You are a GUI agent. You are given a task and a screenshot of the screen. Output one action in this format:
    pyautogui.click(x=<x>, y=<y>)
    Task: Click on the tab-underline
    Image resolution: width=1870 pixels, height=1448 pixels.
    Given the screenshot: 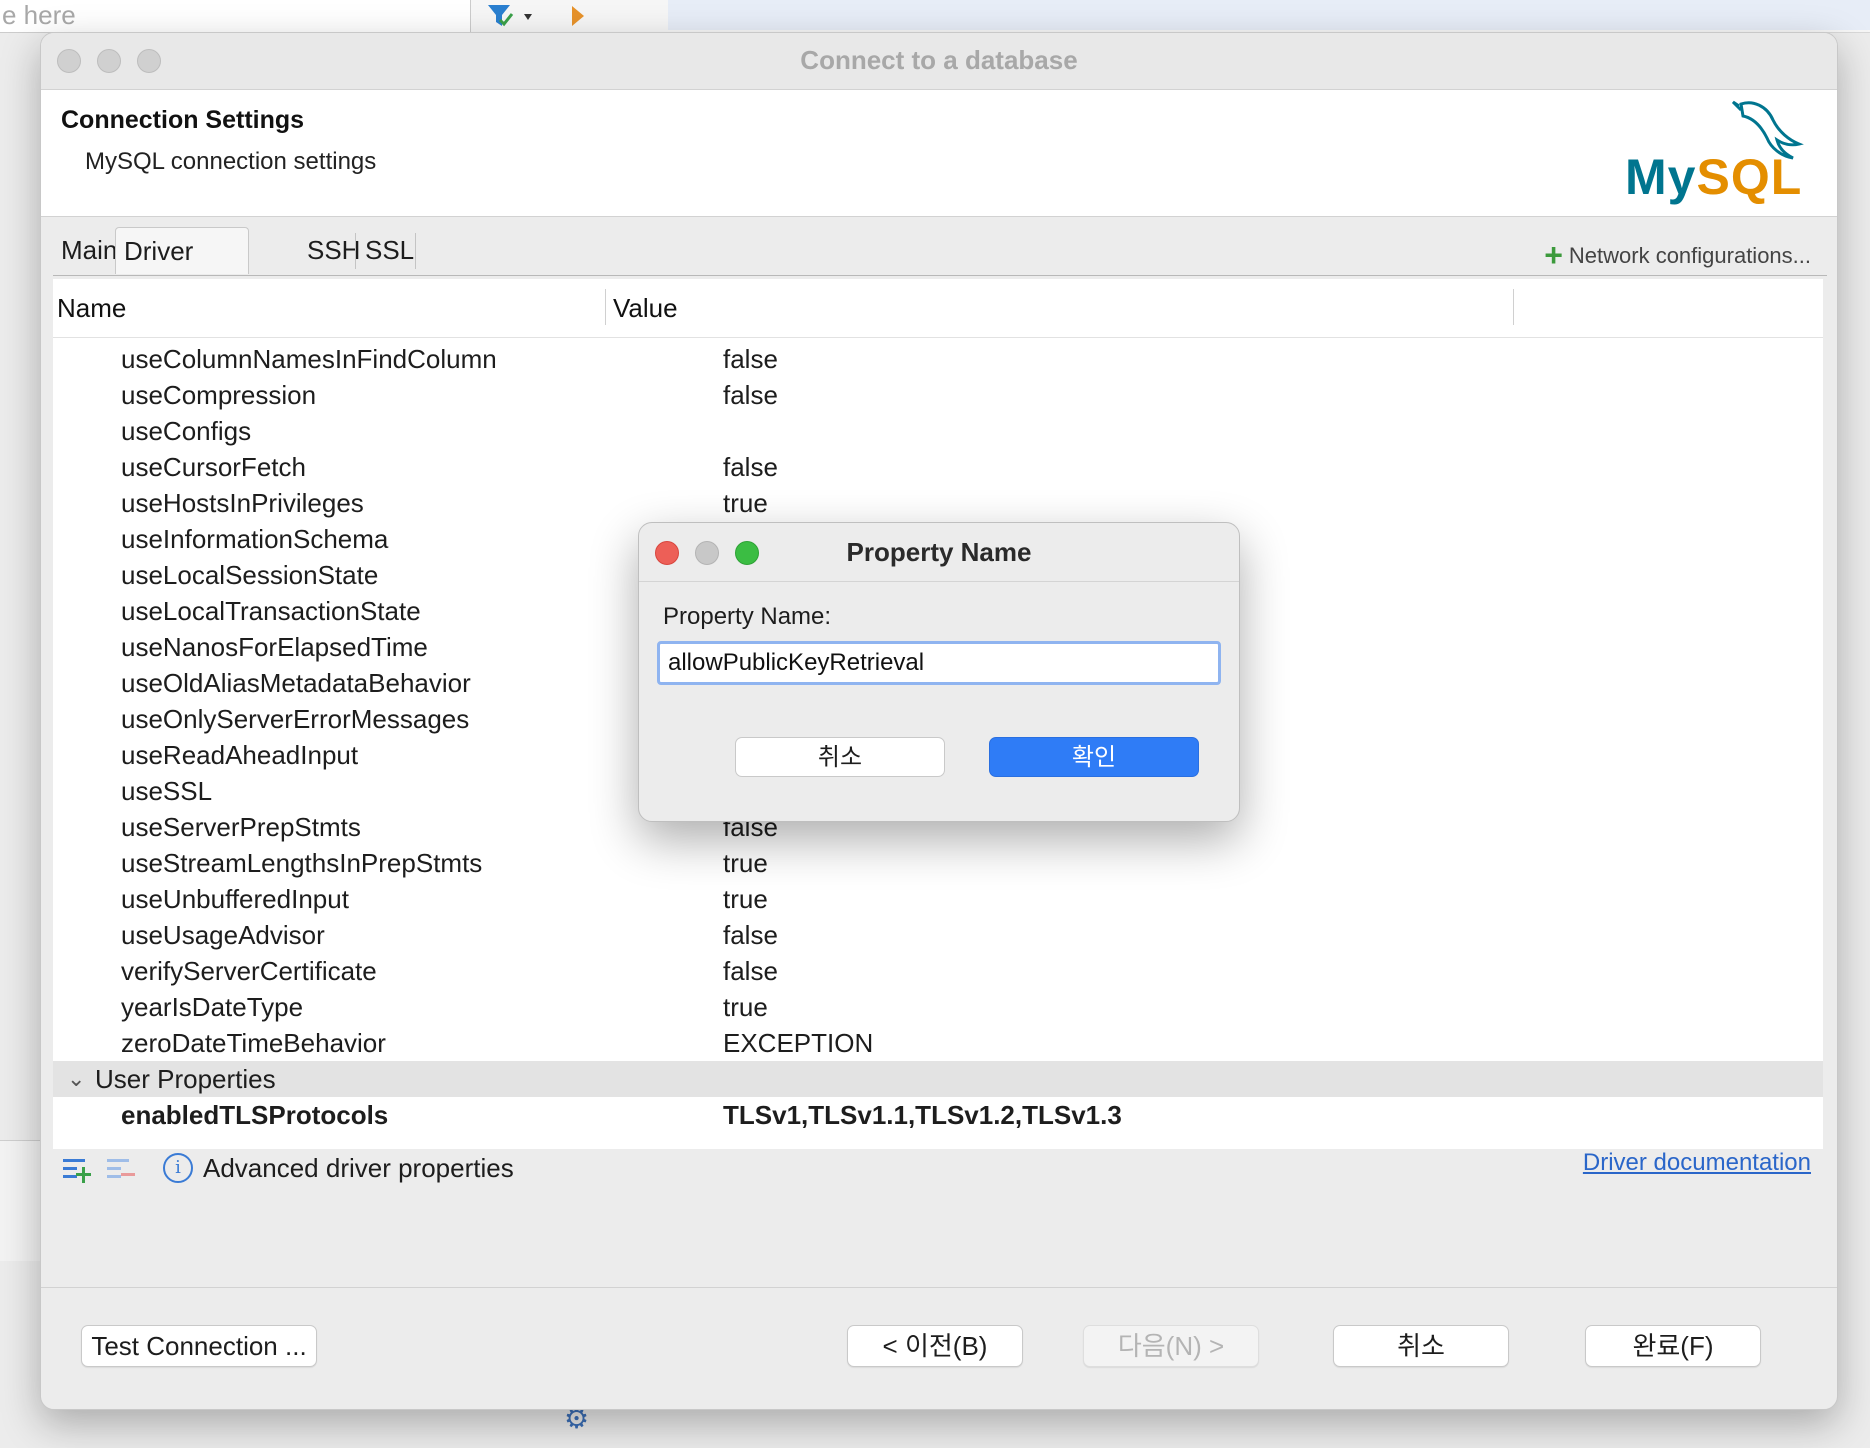 What is the action you would take?
    pyautogui.click(x=940, y=275)
    